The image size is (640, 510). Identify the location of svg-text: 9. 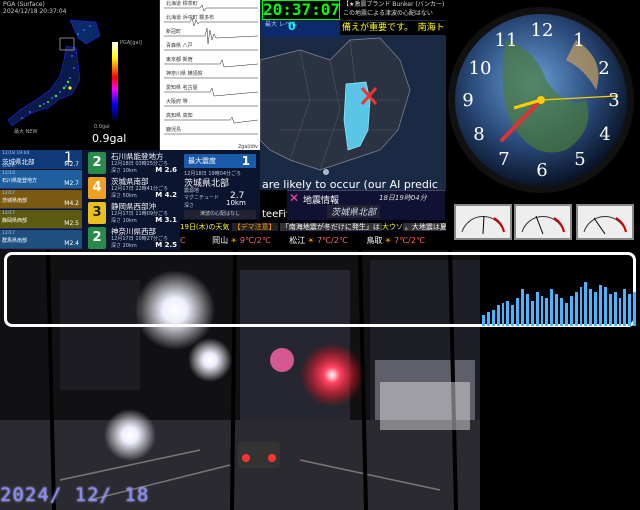
(467, 100).